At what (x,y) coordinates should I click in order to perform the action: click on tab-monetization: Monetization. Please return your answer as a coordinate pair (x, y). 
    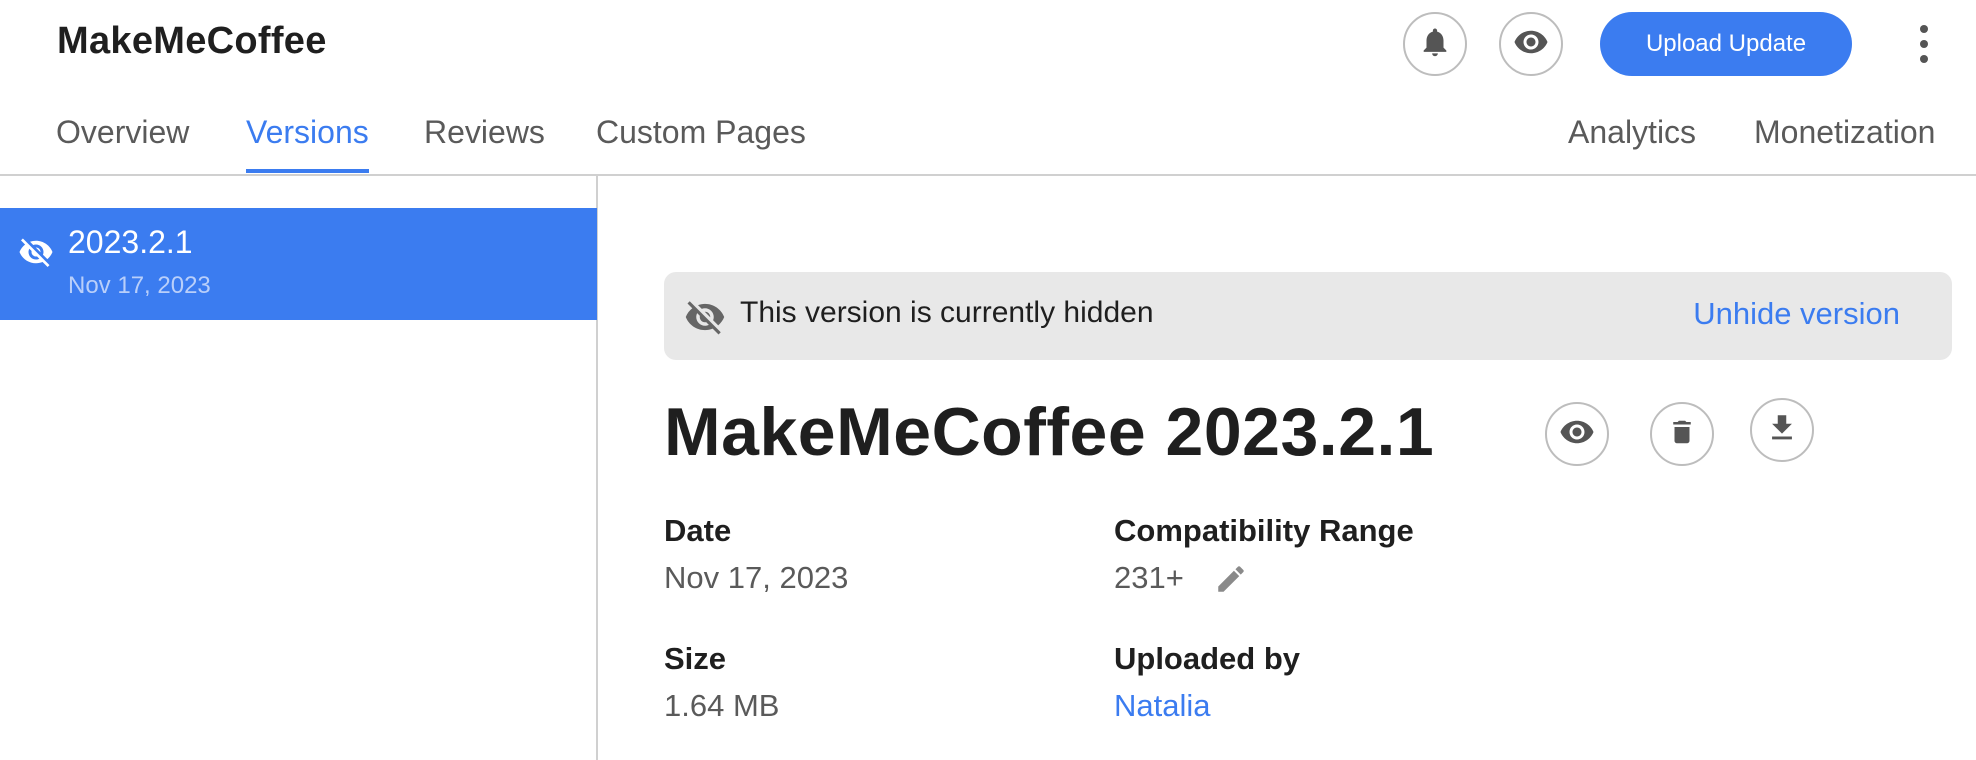
    Looking at the image, I should click on (1844, 141).